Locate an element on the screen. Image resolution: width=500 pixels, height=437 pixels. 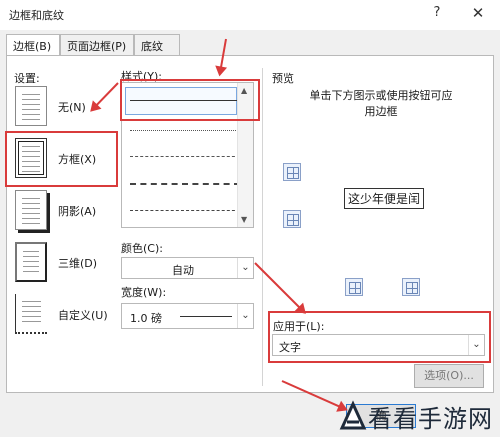
color-select: 自动 ⌄ is located at coordinates (187, 268).